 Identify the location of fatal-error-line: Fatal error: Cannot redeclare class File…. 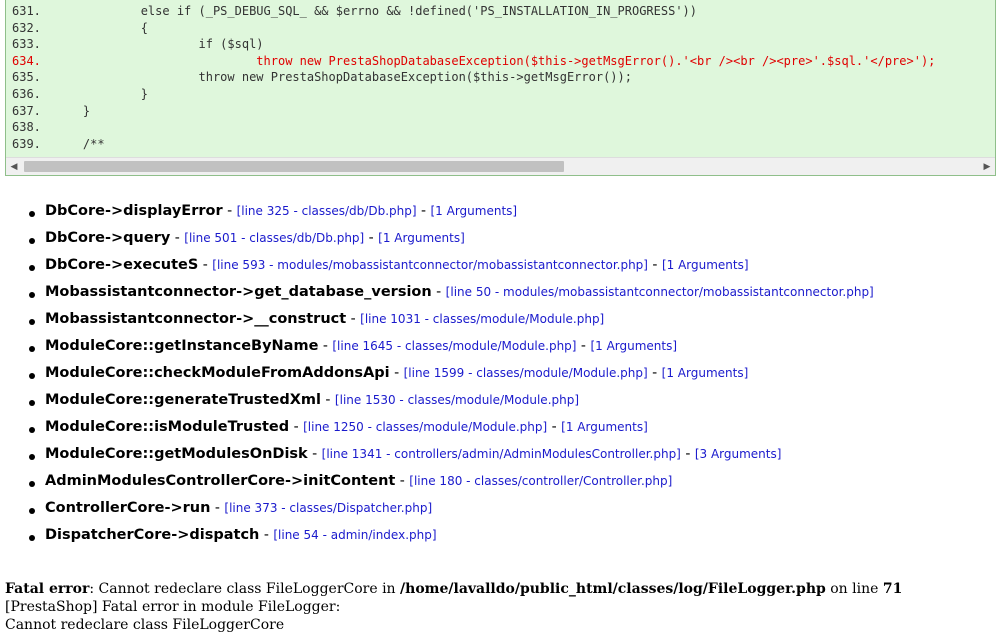
(453, 589).